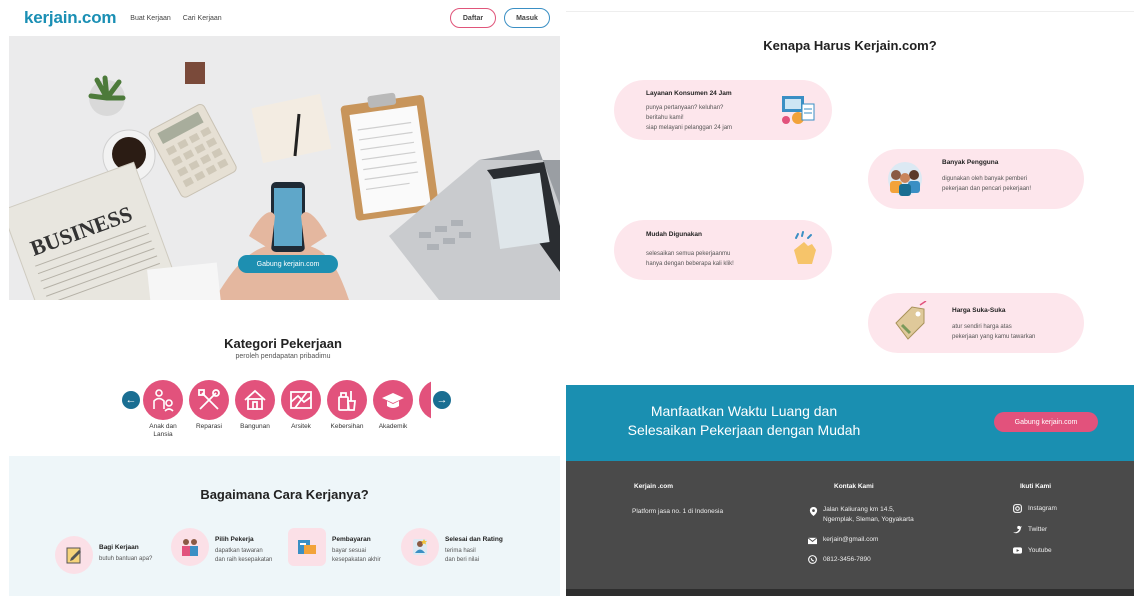 This screenshot has width=1134, height=596. I want to click on house-icon, so click(255, 400).